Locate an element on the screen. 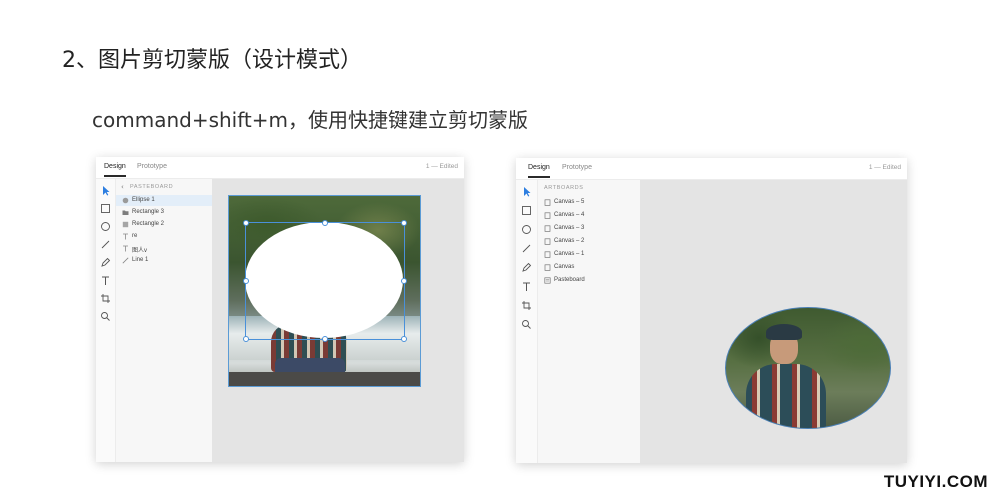 The width and height of the screenshot is (1000, 502). layer-item: Ellipse 1 is located at coordinates (164, 200).